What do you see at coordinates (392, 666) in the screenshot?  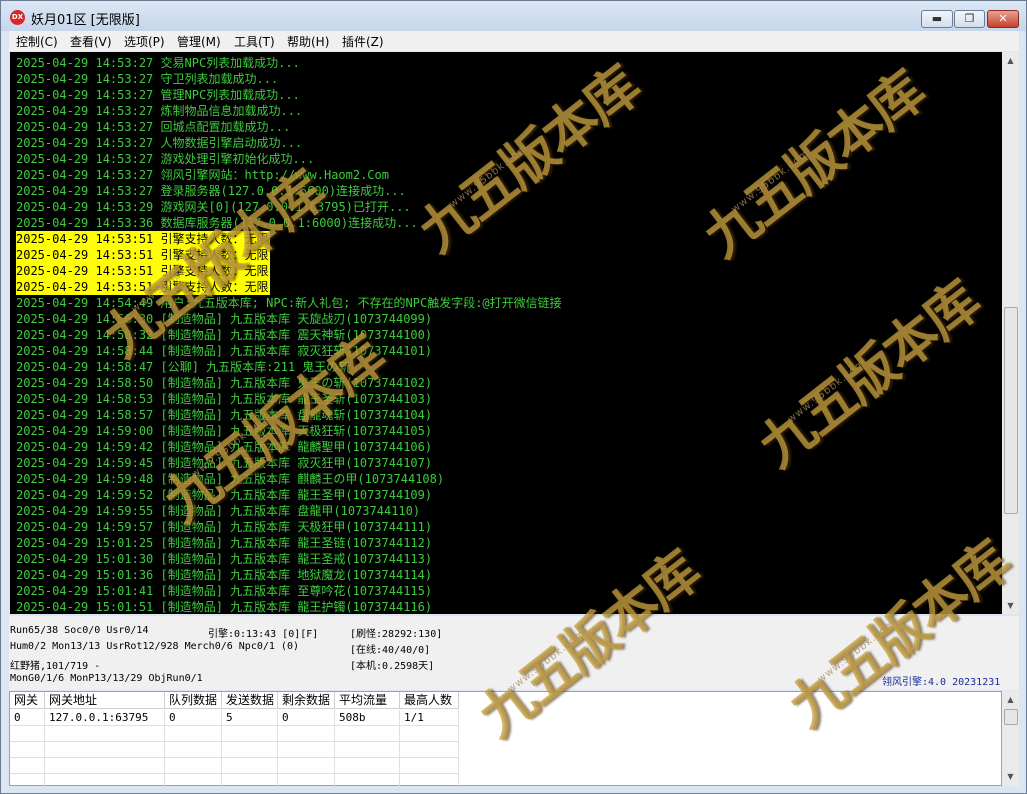 I see `status-local: [本机:0.2598天]` at bounding box center [392, 666].